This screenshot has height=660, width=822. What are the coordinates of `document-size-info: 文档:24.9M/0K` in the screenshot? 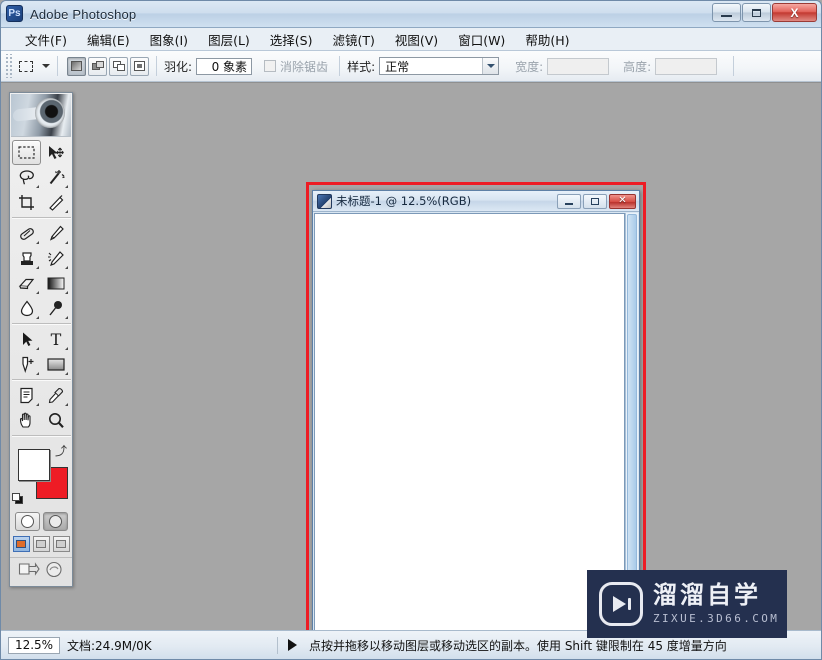 It's located at (172, 645).